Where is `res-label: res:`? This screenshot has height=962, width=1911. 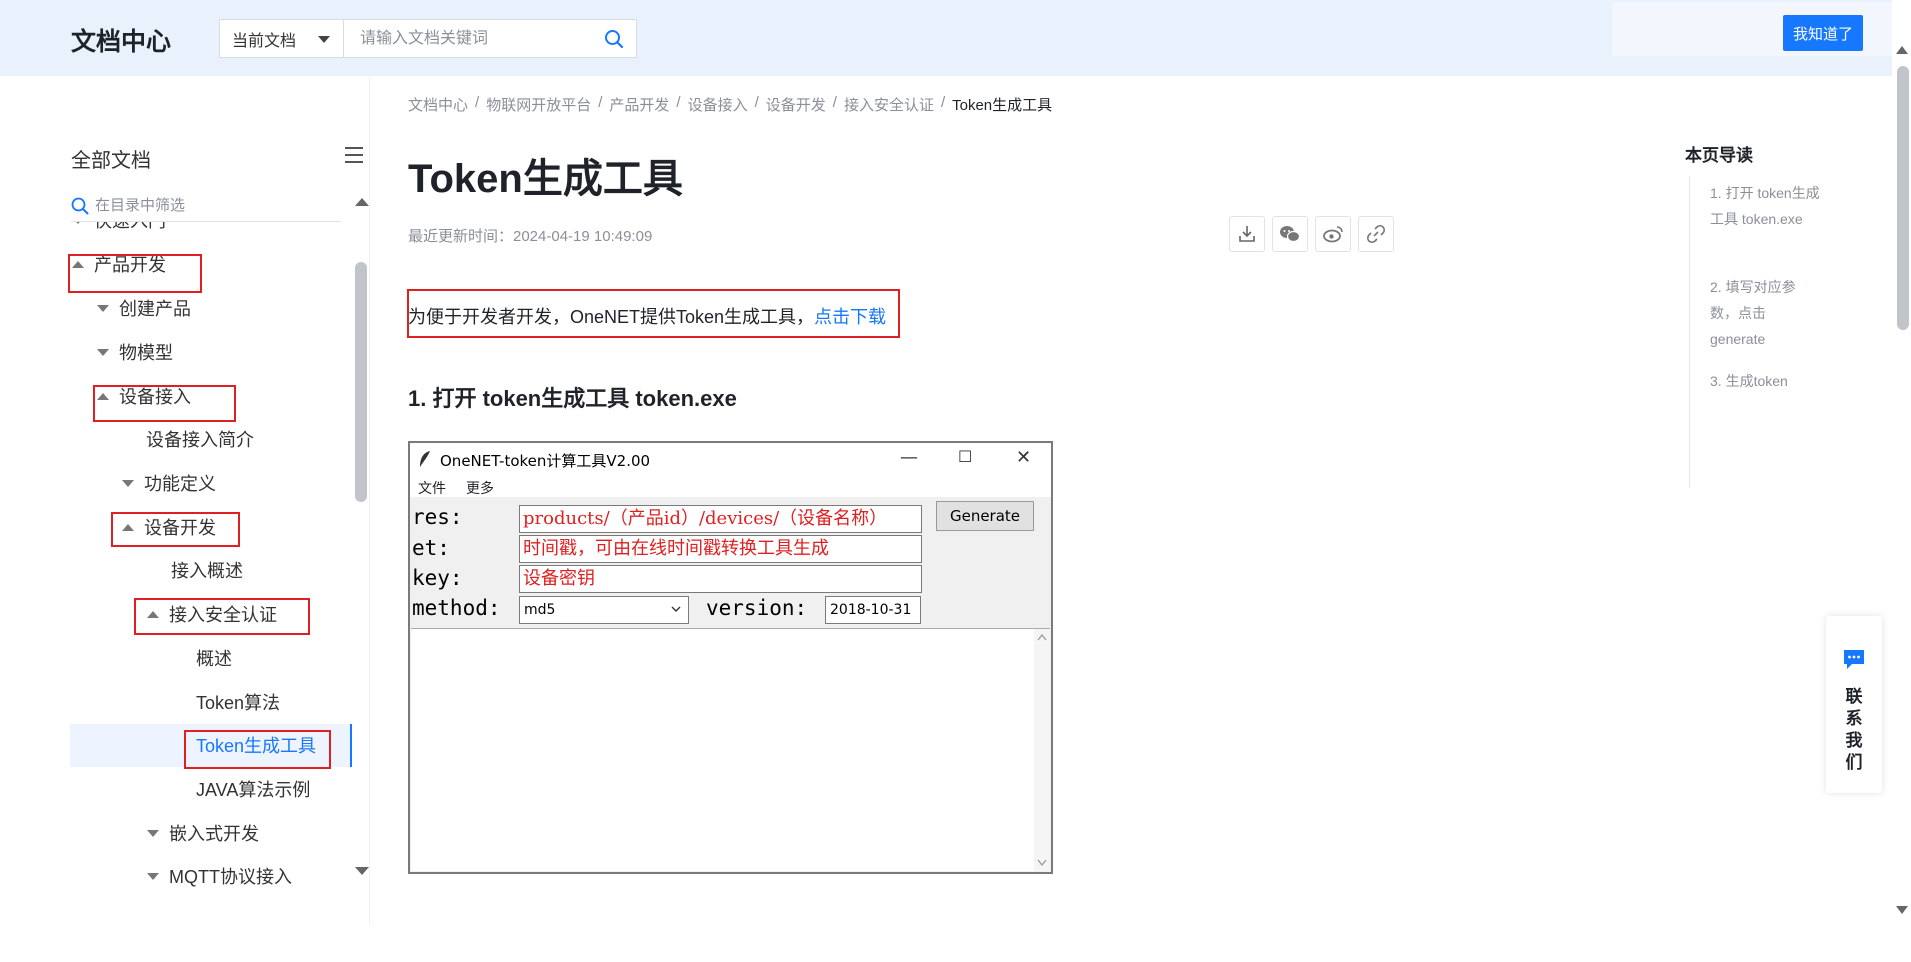 res-label: res: is located at coordinates (437, 517).